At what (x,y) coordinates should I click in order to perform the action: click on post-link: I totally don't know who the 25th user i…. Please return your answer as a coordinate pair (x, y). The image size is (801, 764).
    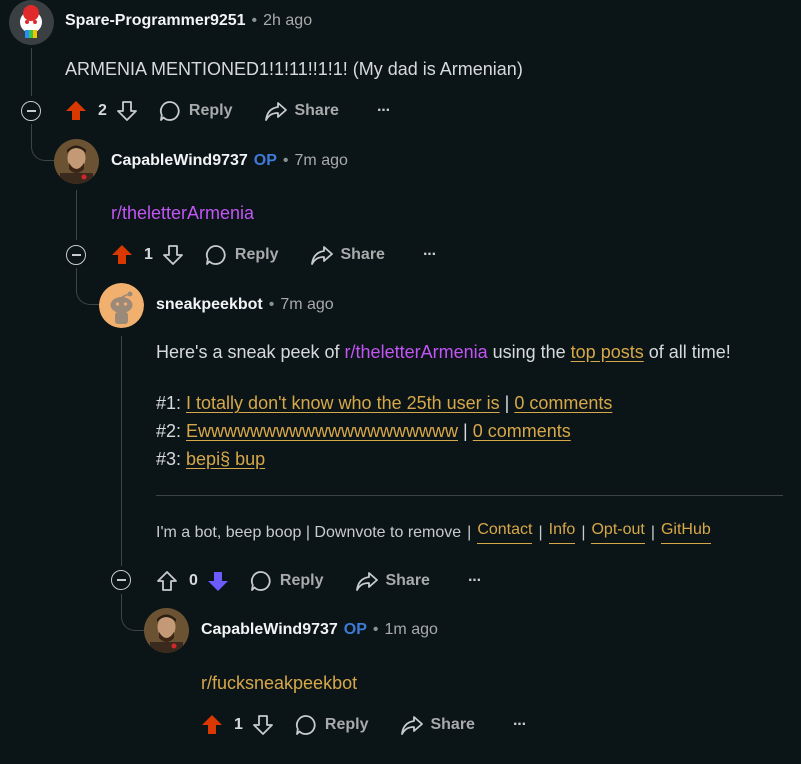
    Looking at the image, I should click on (343, 403).